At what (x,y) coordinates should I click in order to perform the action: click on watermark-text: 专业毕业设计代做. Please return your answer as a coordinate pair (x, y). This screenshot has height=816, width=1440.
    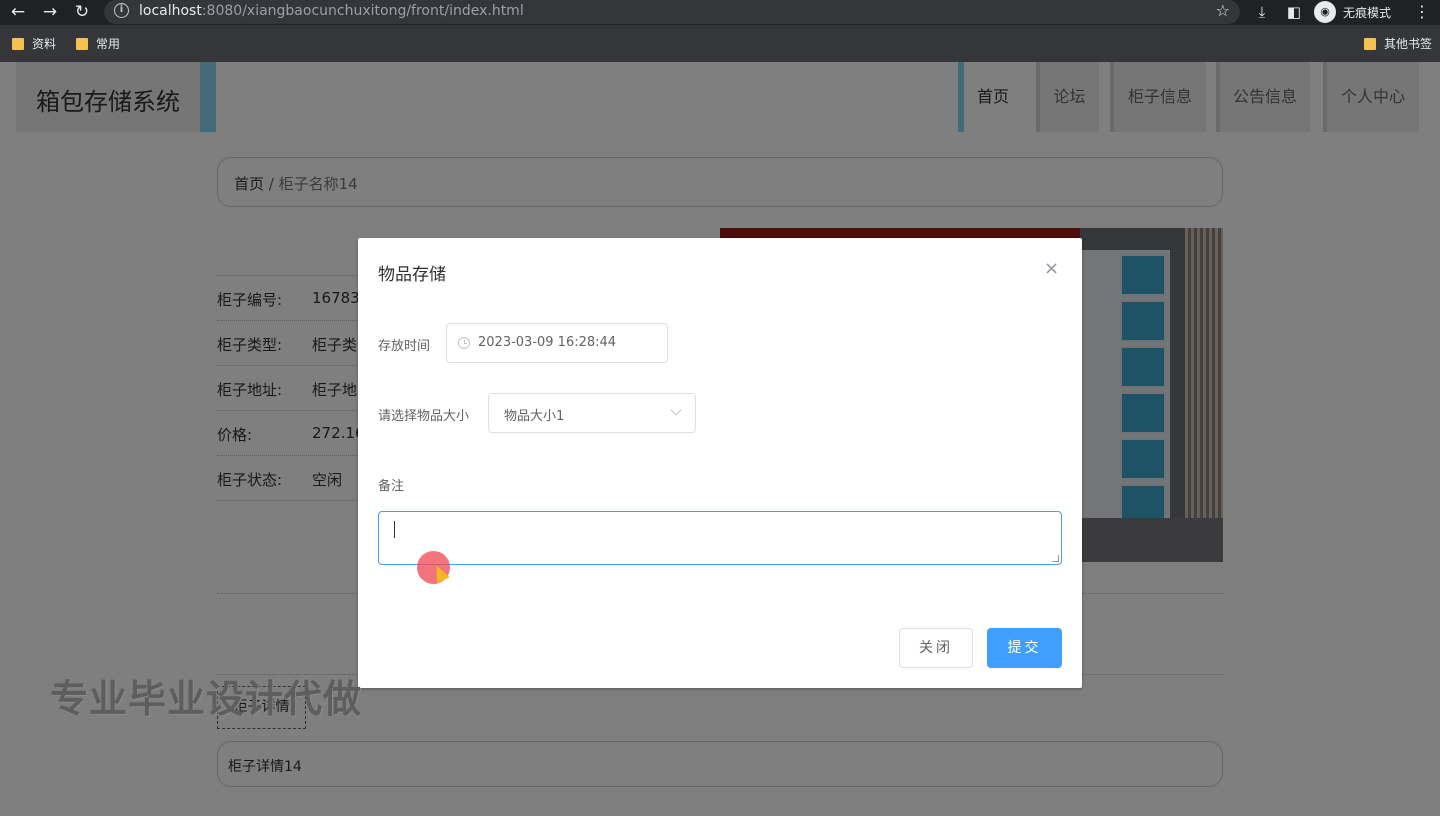
    Looking at the image, I should click on (206, 699).